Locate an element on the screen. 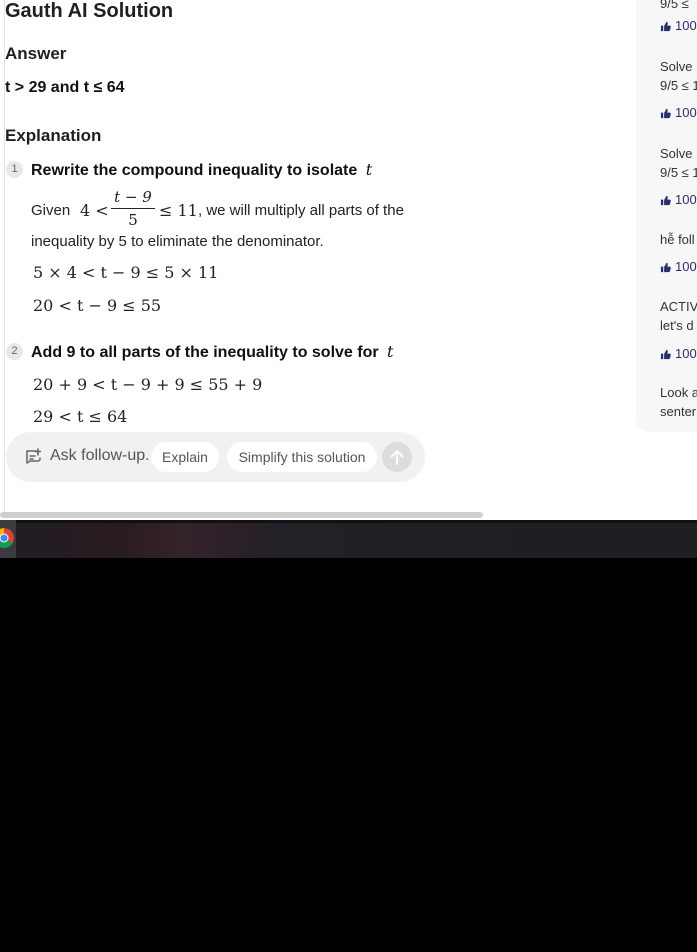  taskbar-divider is located at coordinates (348, 521).